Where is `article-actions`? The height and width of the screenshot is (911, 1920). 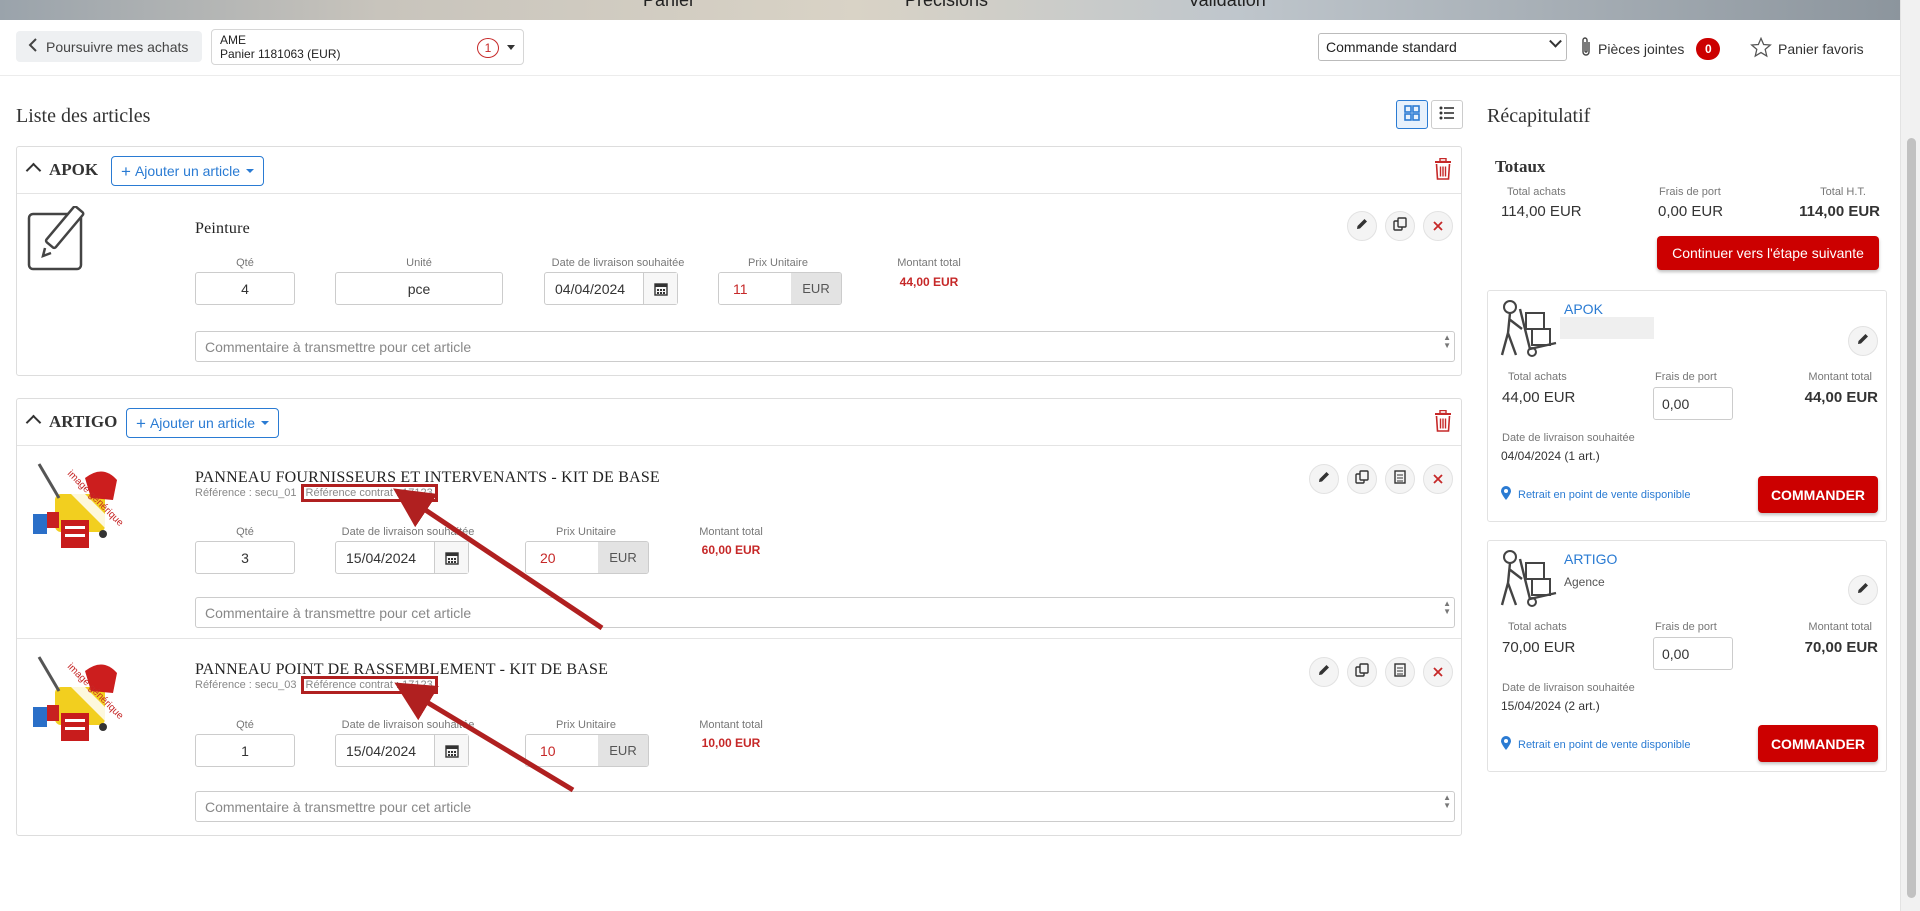
article-actions is located at coordinates (1381, 479).